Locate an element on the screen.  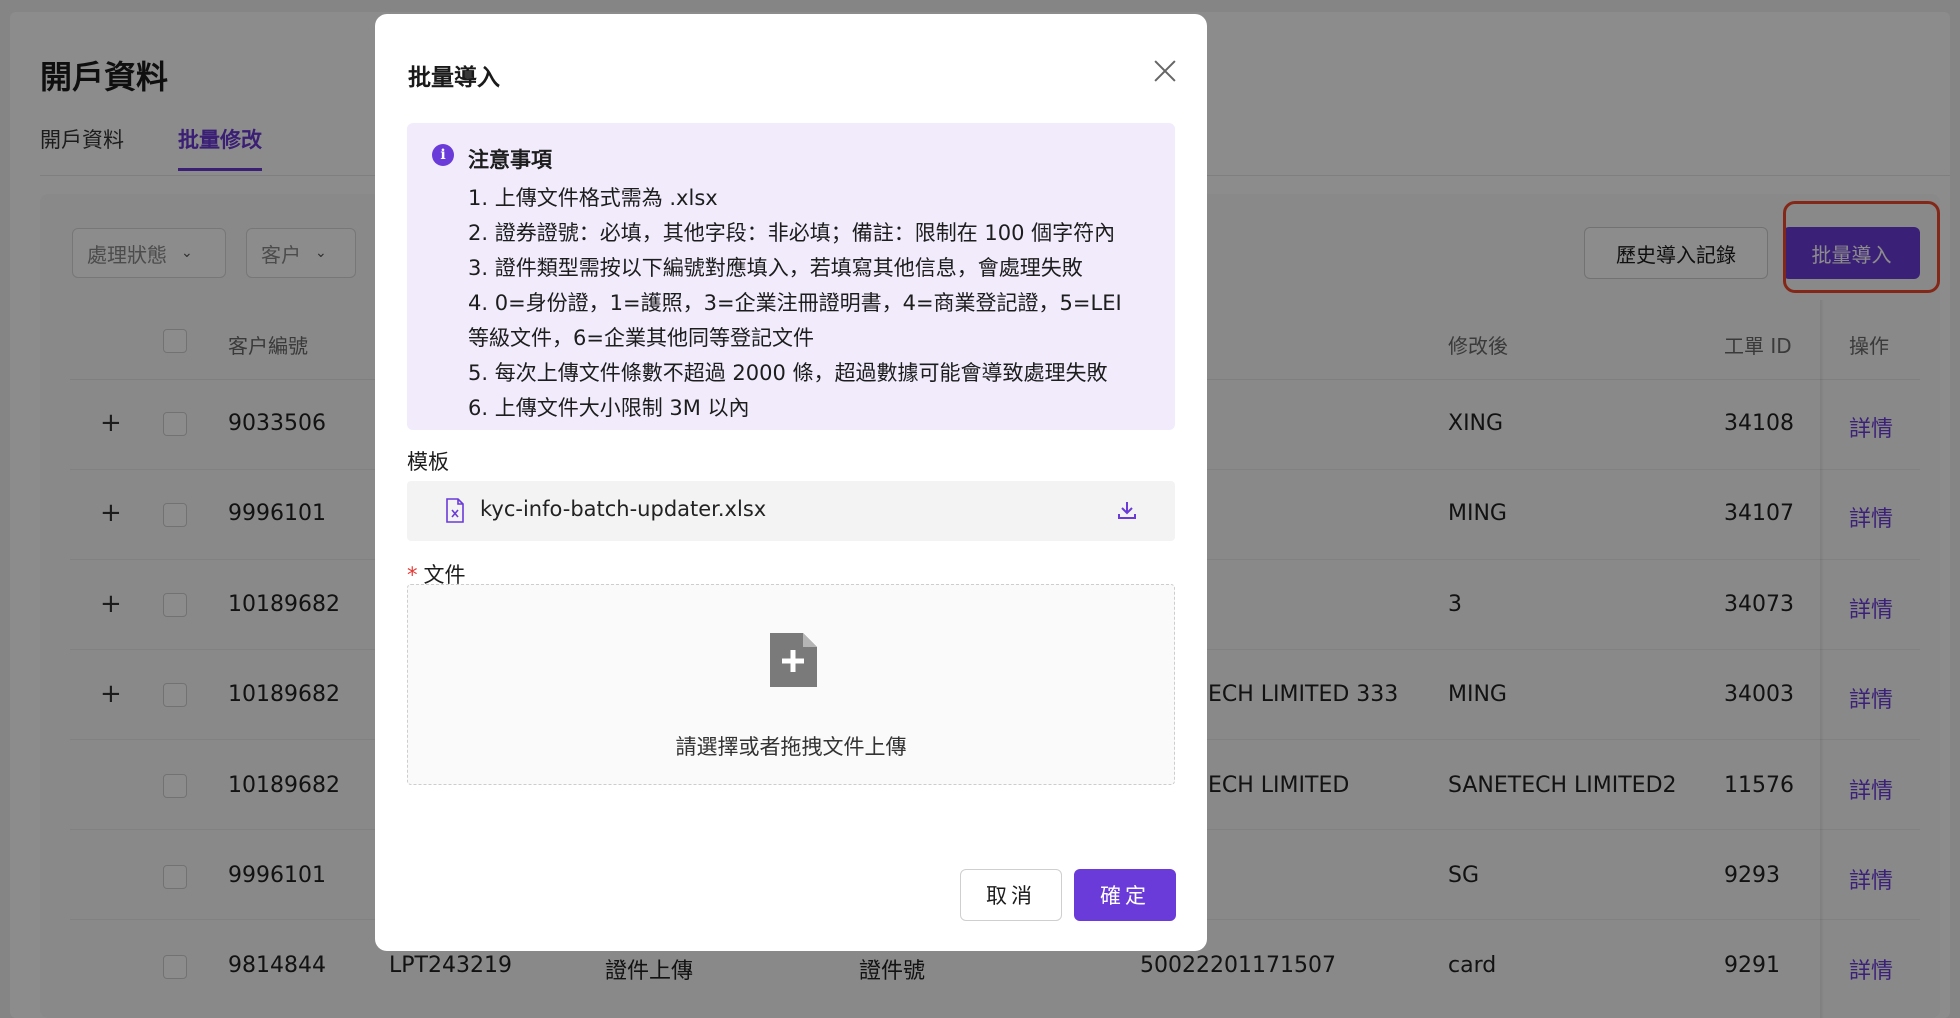
template-file-row: kyc-info-batch-updater.xlsx is located at coordinates (791, 511).